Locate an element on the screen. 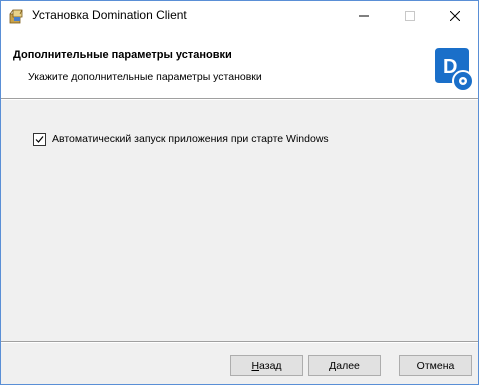 Image resolution: width=479 pixels, height=385 pixels. maximize-icon is located at coordinates (410, 17).